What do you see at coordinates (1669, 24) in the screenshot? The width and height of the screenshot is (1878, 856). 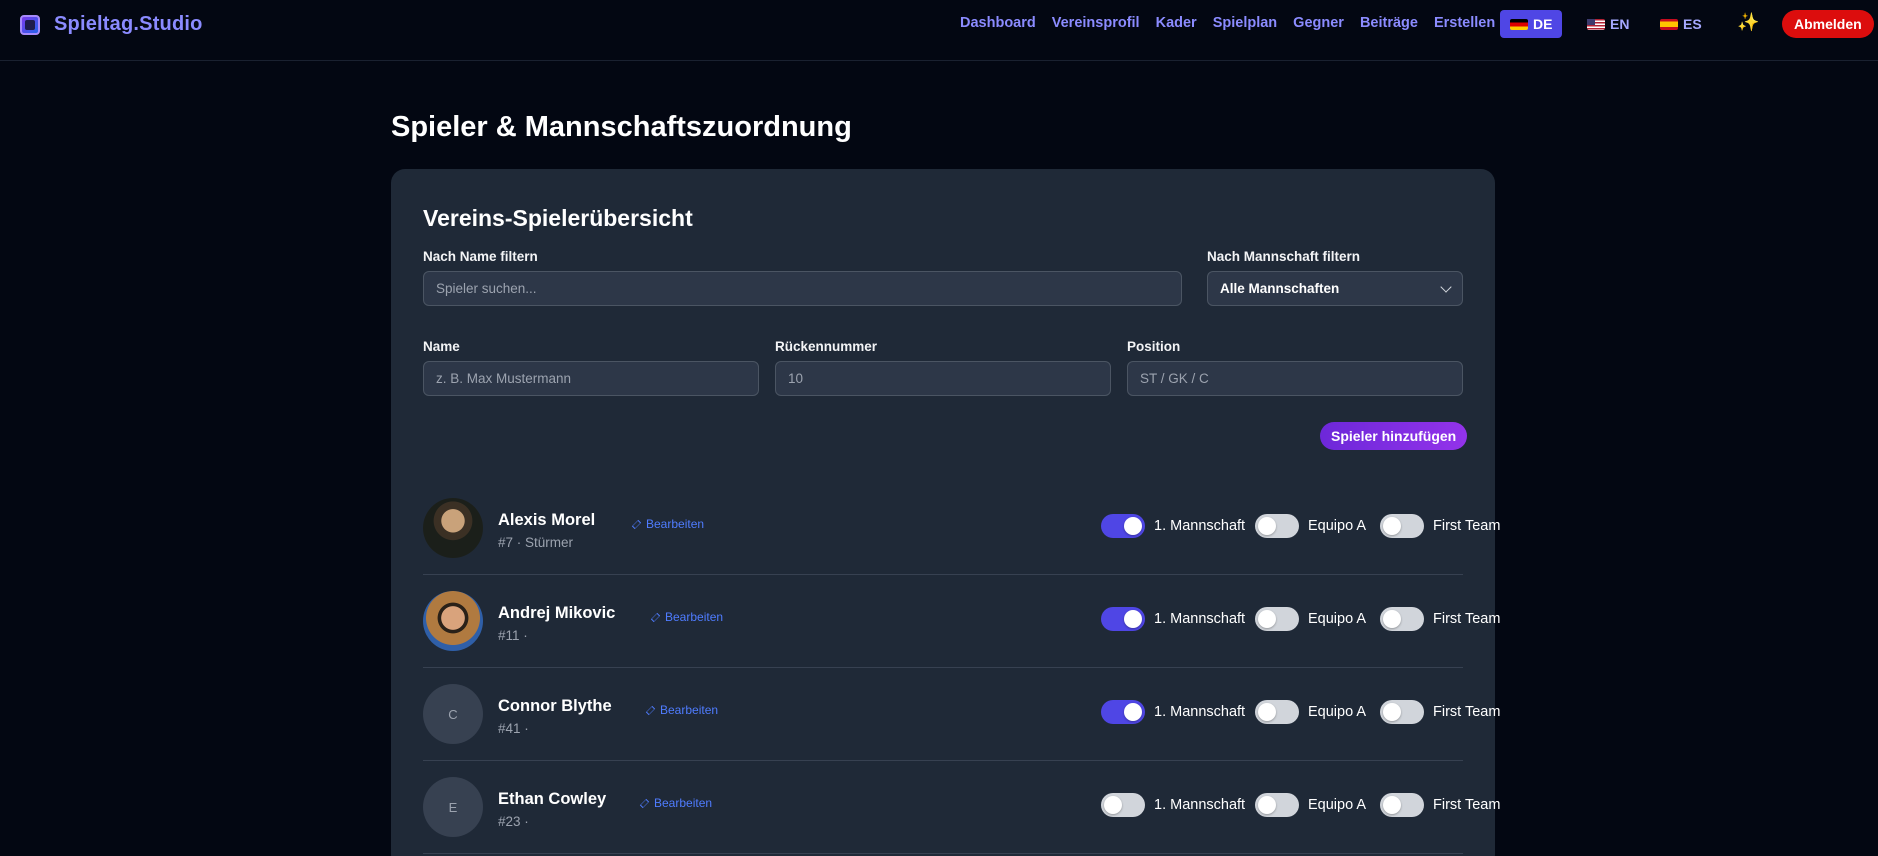 I see `flag-es-icon` at bounding box center [1669, 24].